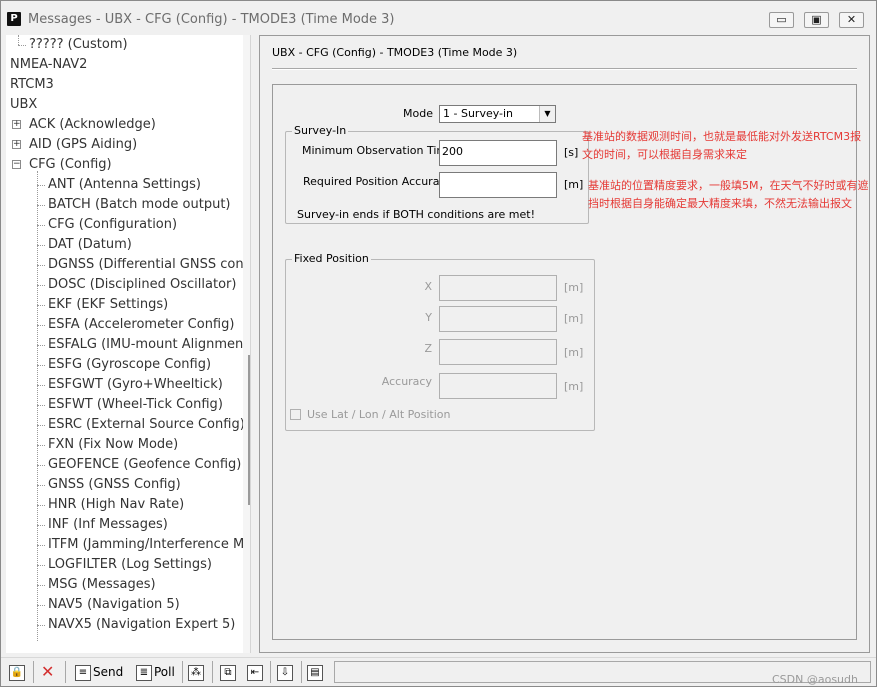  I want to click on close-icon: ✕, so click(48, 671).